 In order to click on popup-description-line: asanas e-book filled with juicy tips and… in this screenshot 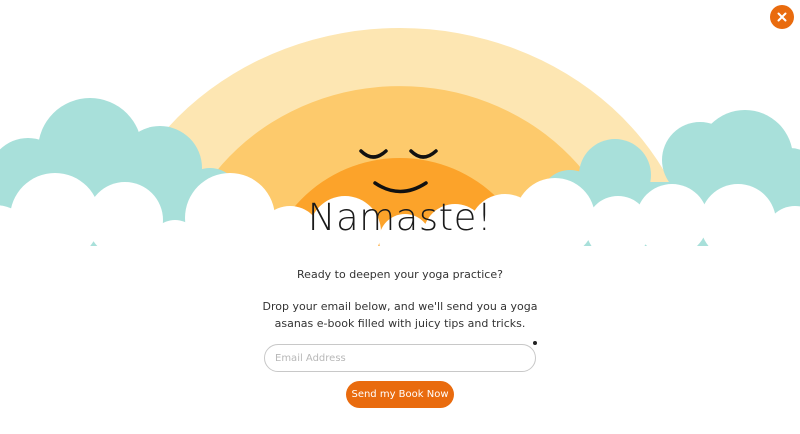, I will do `click(400, 323)`.